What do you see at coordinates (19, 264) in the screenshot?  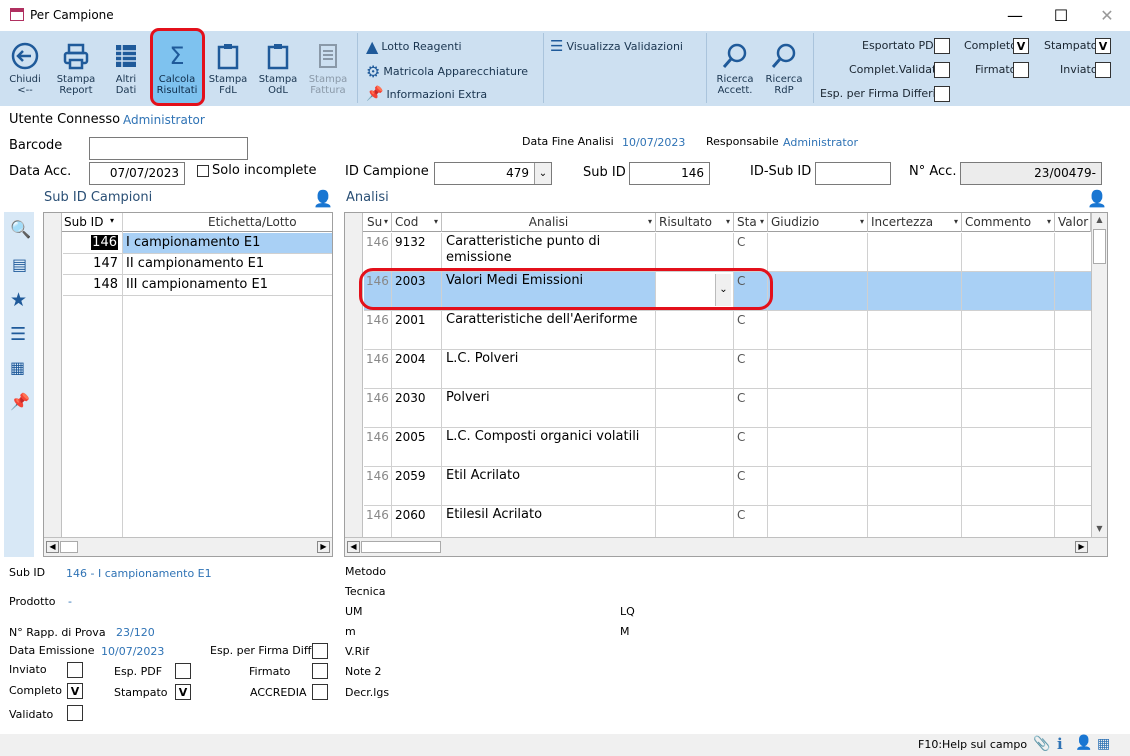 I see `document-icon: ▤` at bounding box center [19, 264].